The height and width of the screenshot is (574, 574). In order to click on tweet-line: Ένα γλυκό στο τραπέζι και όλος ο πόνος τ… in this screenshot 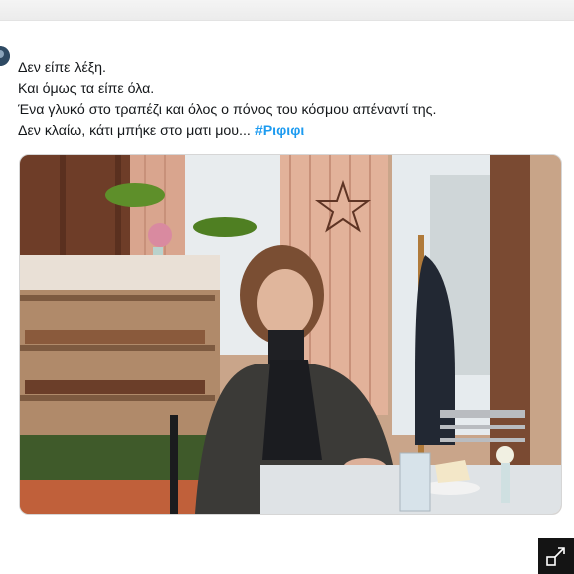, I will do `click(227, 110)`.